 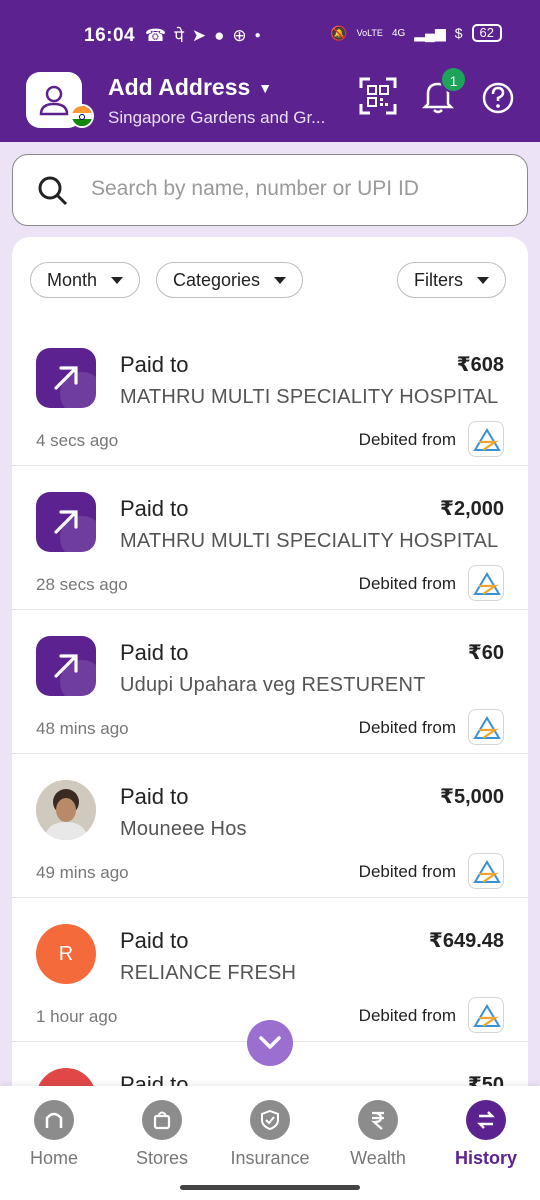 I want to click on caret-down-icon: ▼, so click(x=265, y=87).